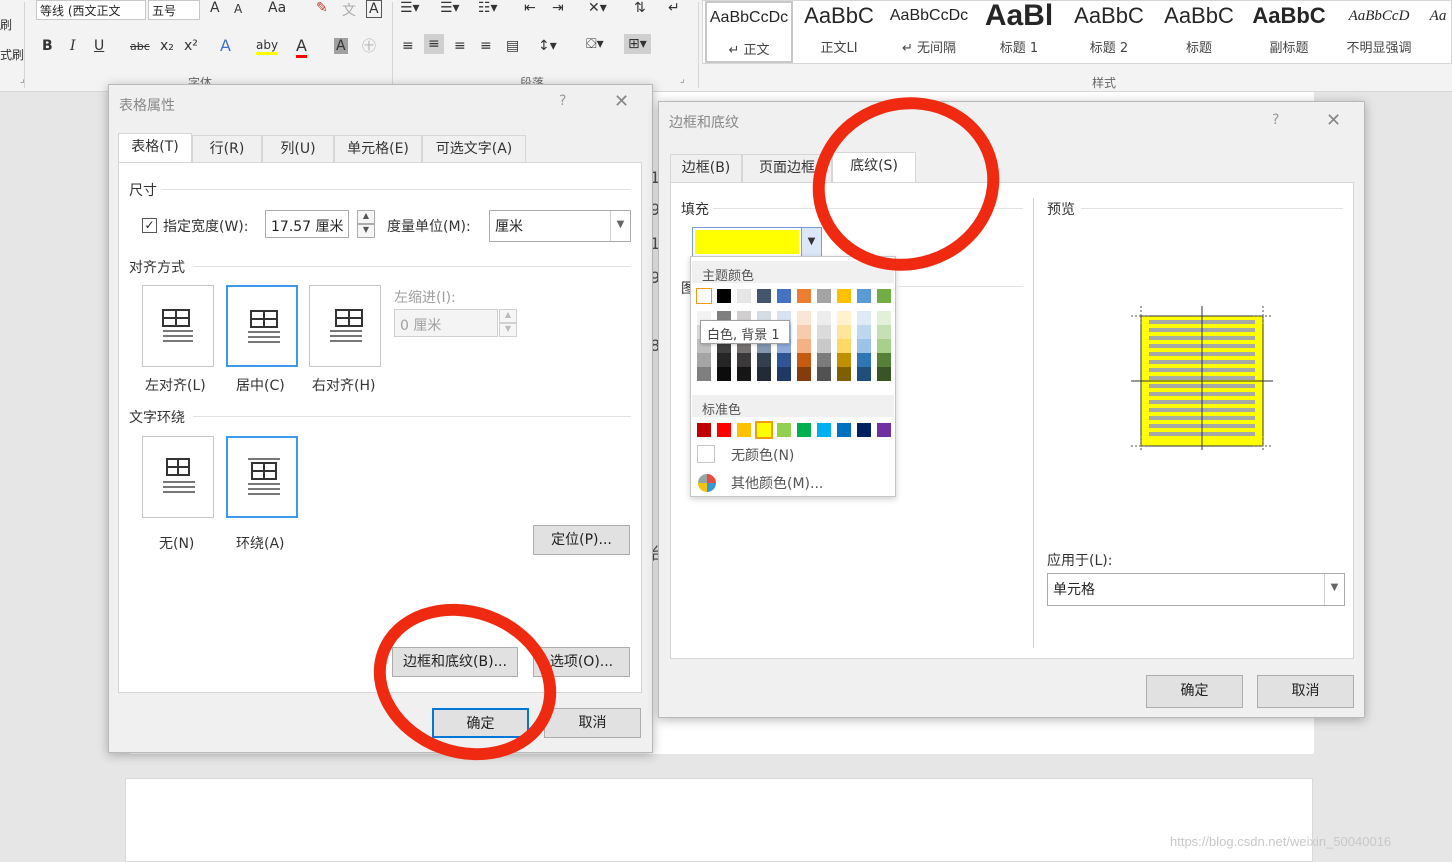 The height and width of the screenshot is (862, 1452). Describe the element at coordinates (547, 46) in the screenshot. I see `line-spacing-icon: ↕▾` at that location.